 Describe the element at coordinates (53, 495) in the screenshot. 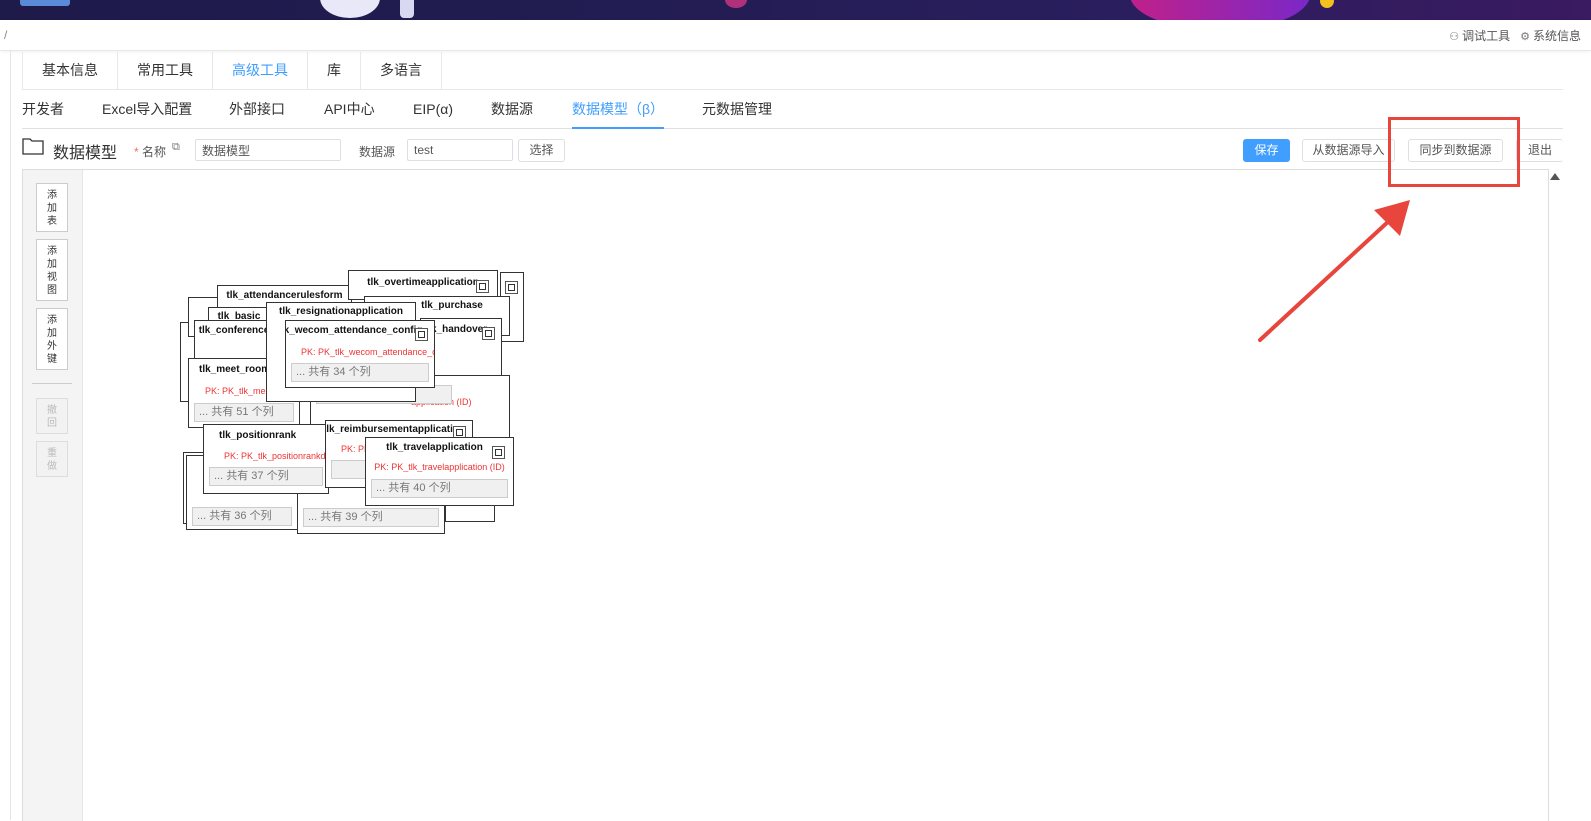

I see `side-toolbar: 添加表 添加视图 添加外键 撤回 重做` at that location.